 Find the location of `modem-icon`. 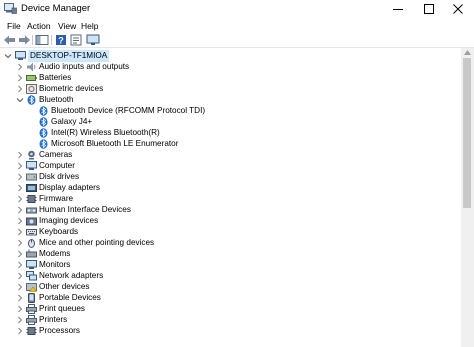

modem-icon is located at coordinates (31, 253).